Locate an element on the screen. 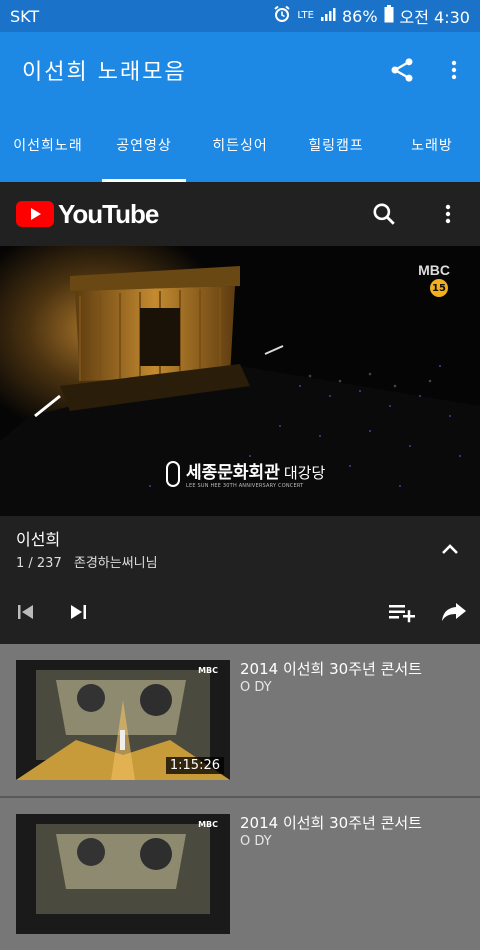 This screenshot has height=950, width=480. clock: 오전 4:30 is located at coordinates (434, 17).